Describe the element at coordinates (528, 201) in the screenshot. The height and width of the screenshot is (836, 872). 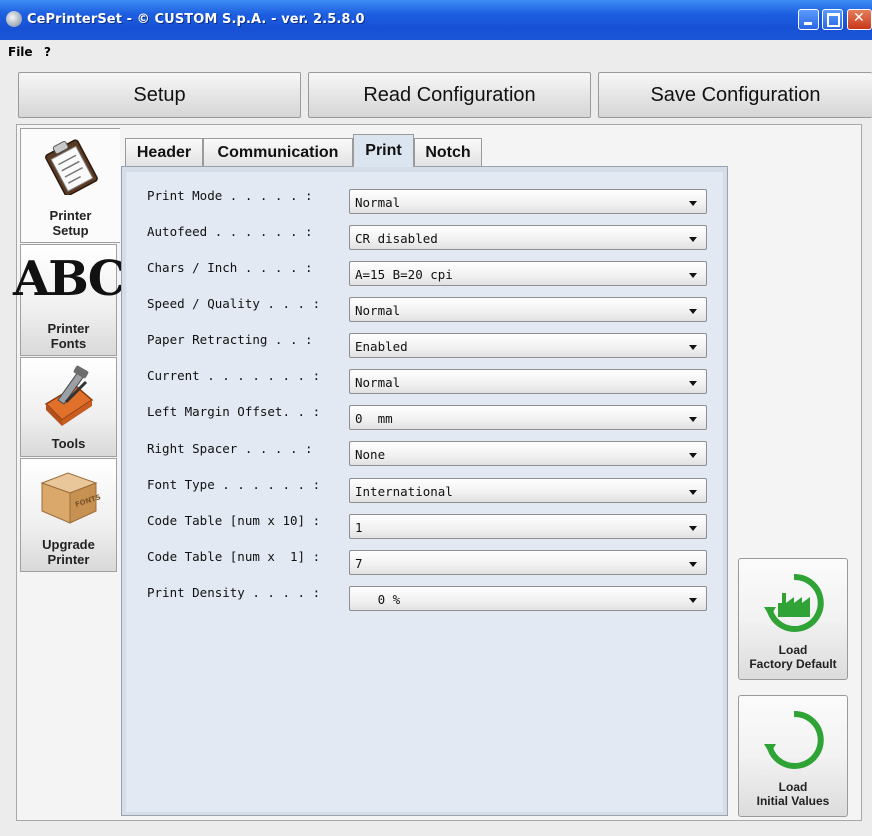
I see `print-mode-select: Normal` at that location.